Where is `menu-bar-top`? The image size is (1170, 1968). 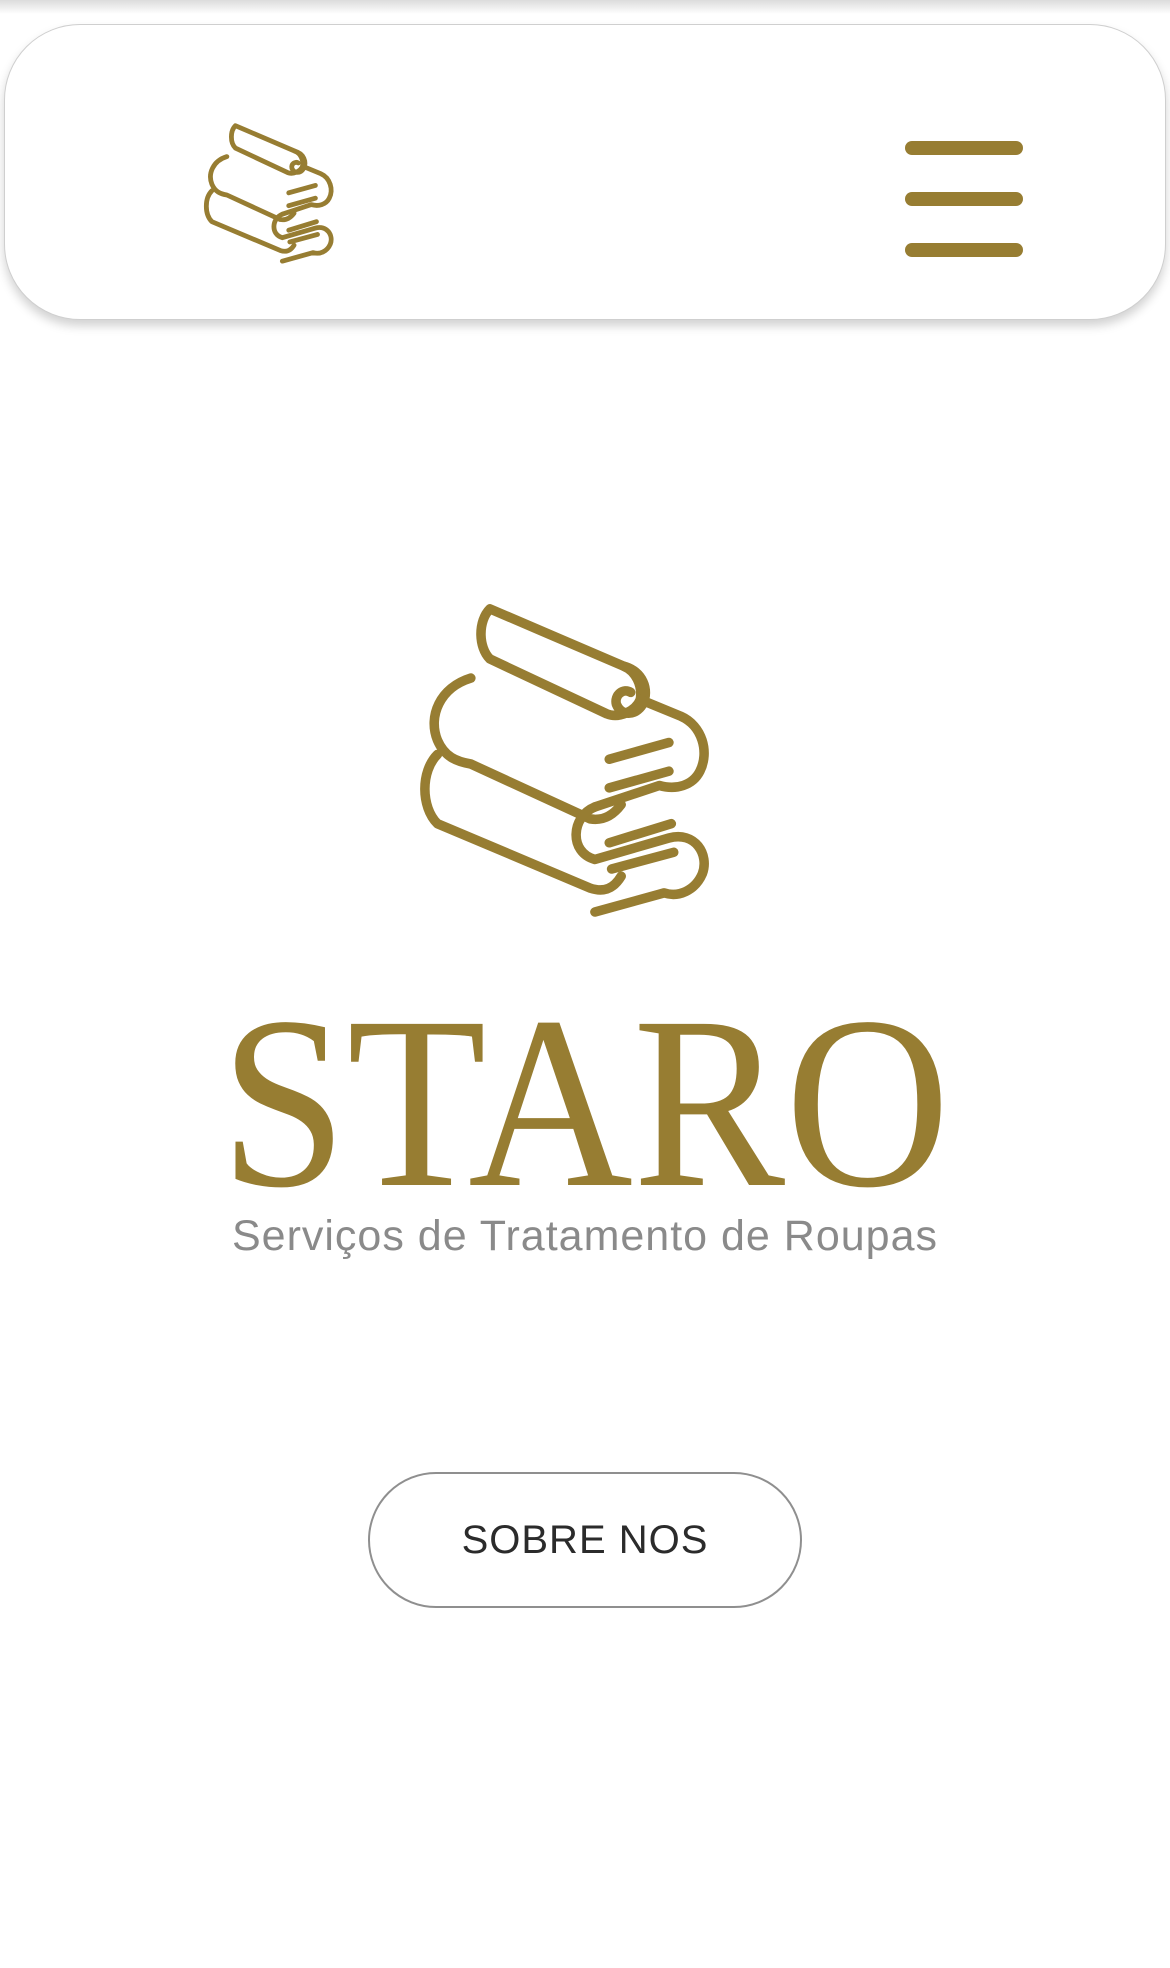
menu-bar-top is located at coordinates (964, 148).